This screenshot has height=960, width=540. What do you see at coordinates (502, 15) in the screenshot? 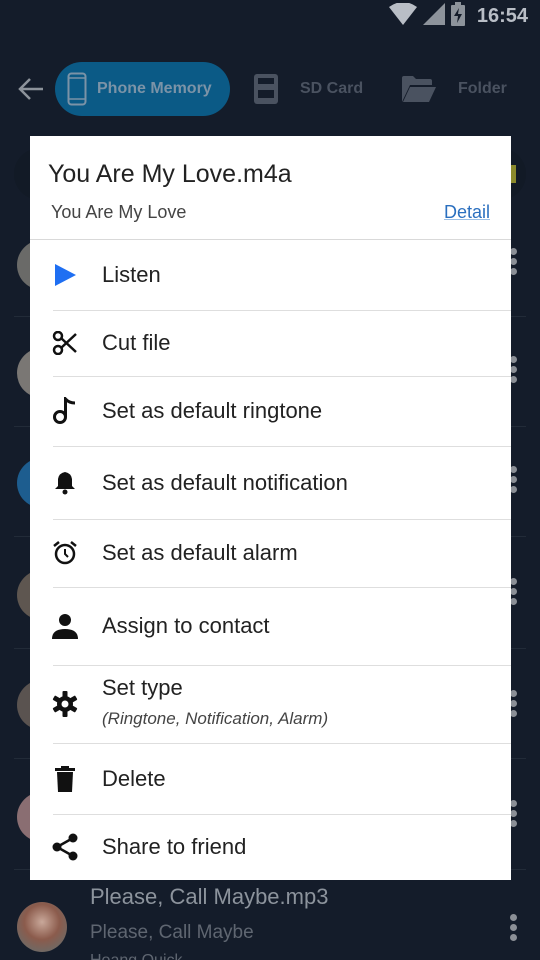
I see `status-time: 16:54` at bounding box center [502, 15].